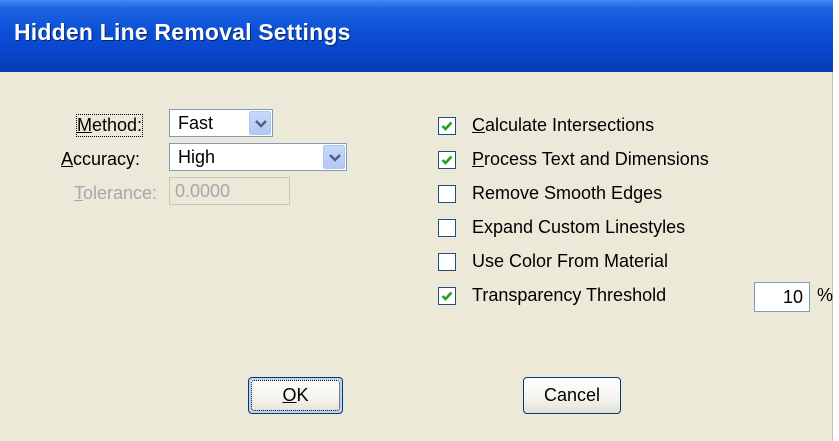 The height and width of the screenshot is (441, 839). Describe the element at coordinates (447, 262) in the screenshot. I see `use-color-from-material-checkbox` at that location.